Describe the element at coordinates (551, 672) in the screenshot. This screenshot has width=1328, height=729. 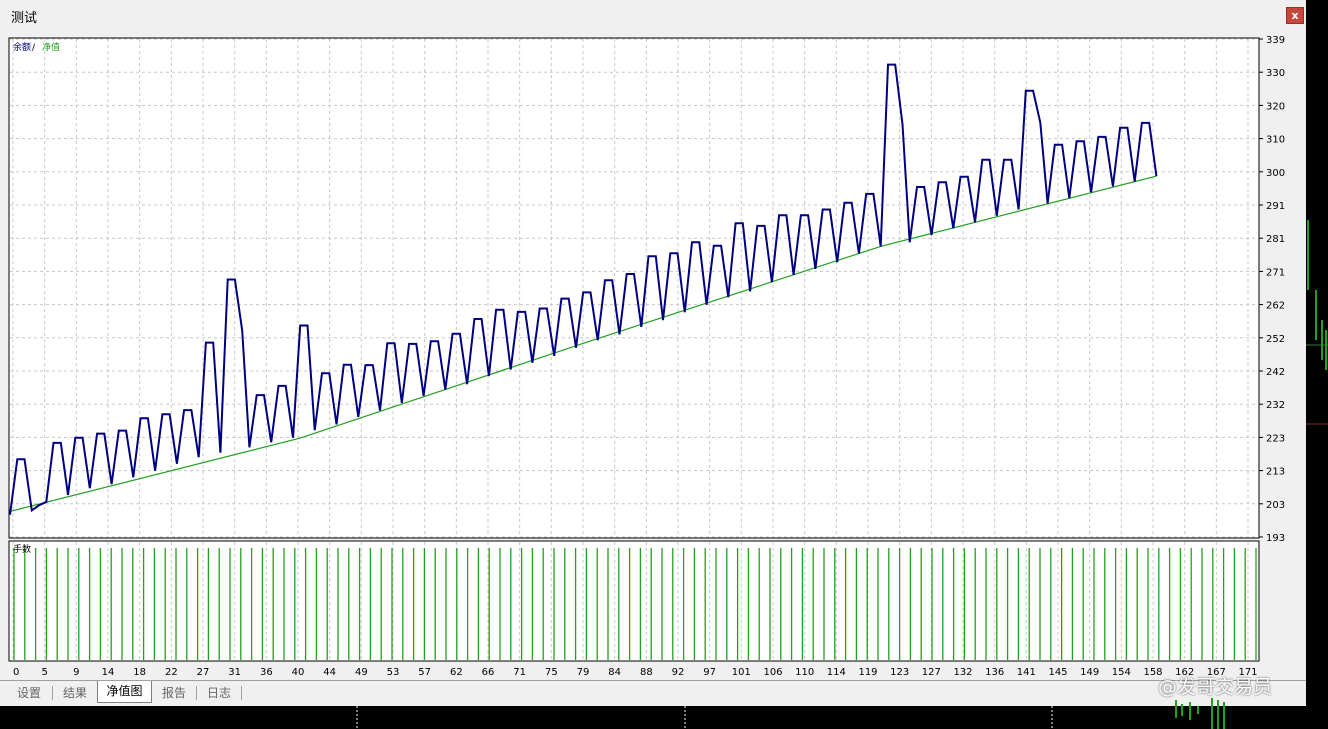
I see `x-tick-label: 75` at that location.